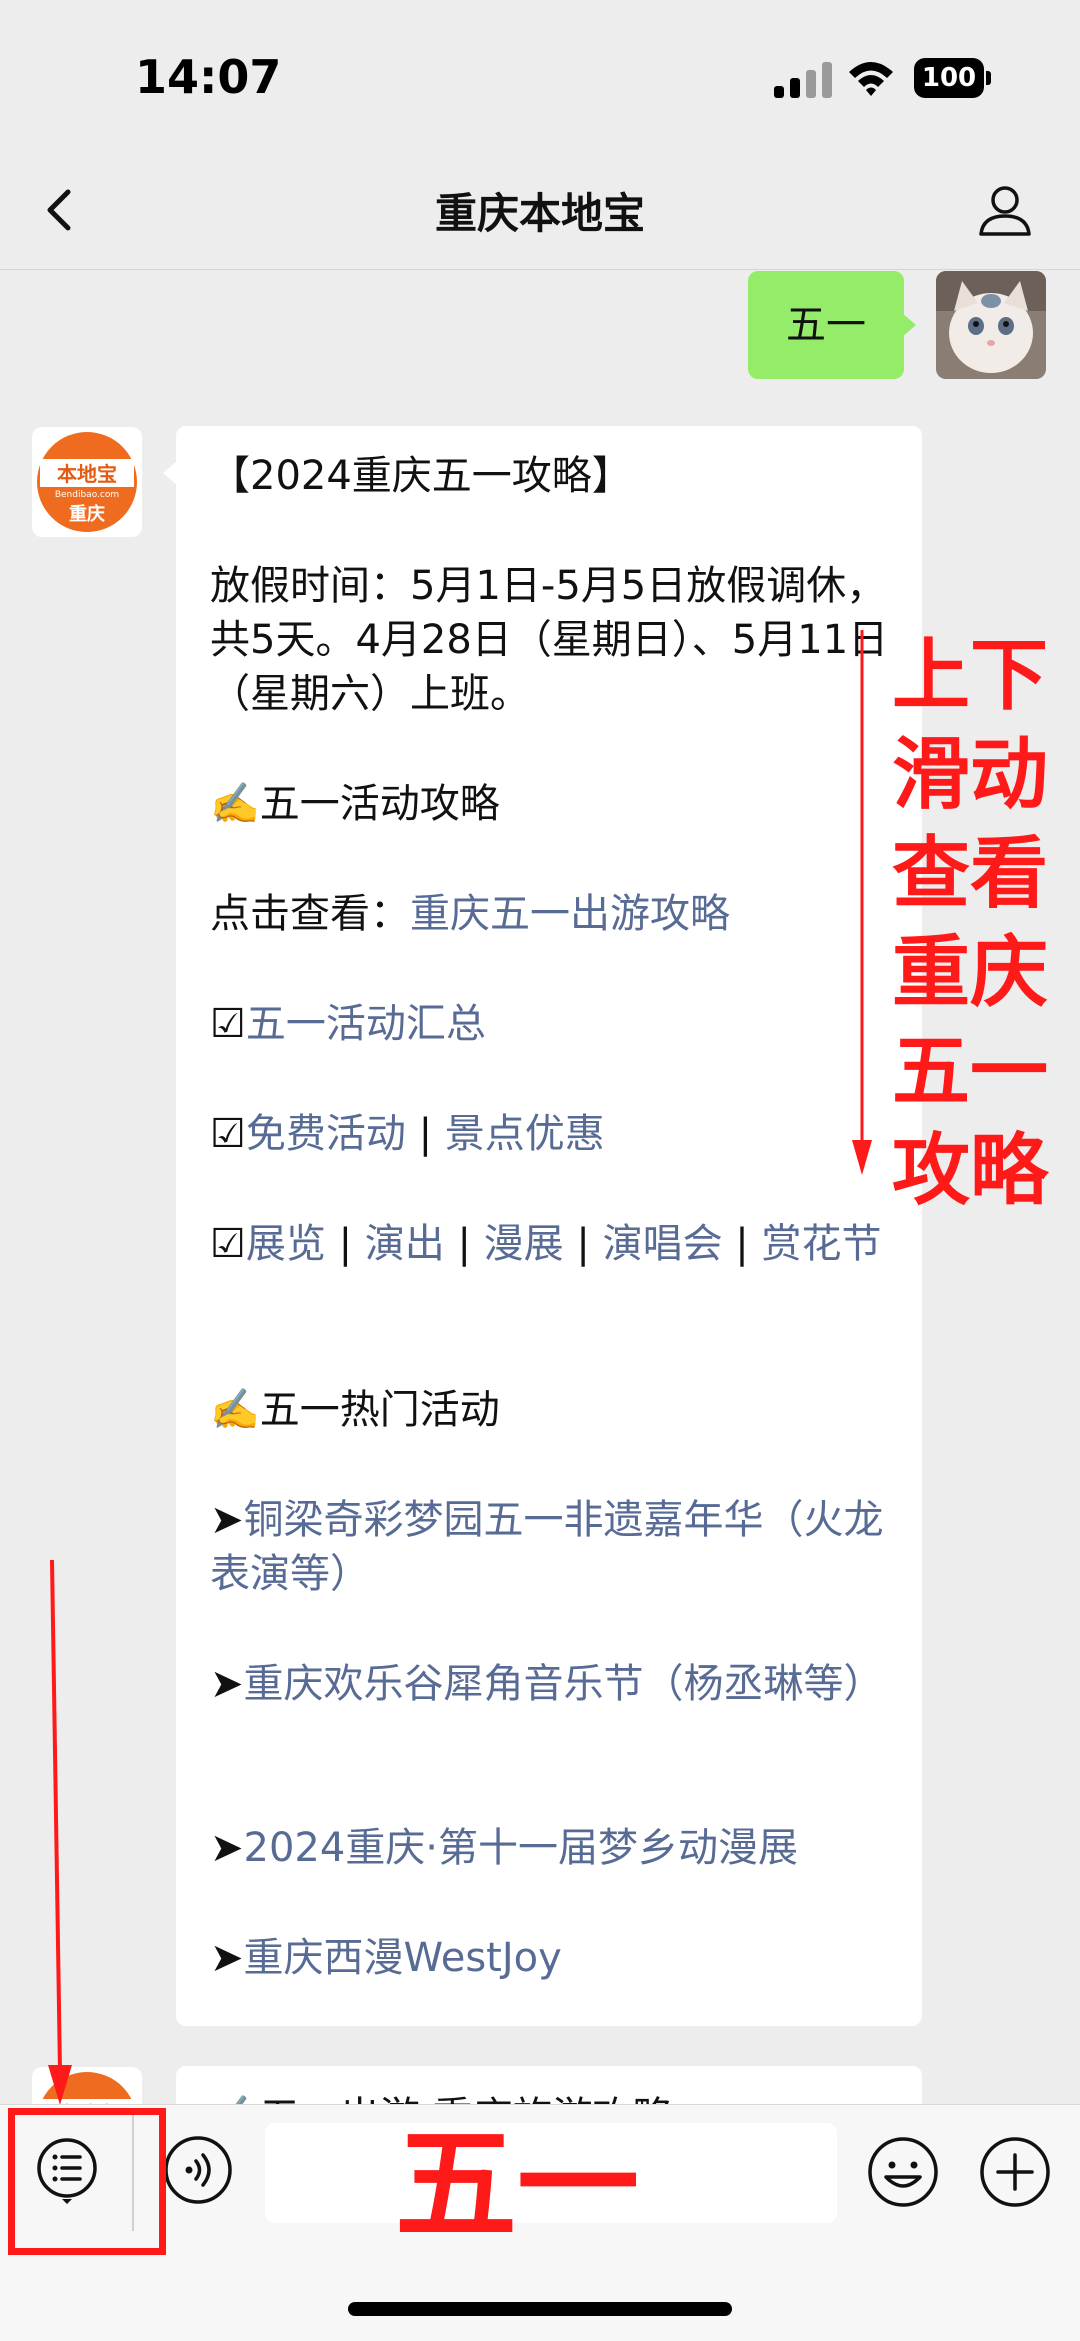  I want to click on message-title: 【2024重庆五一攻略】, so click(421, 476).